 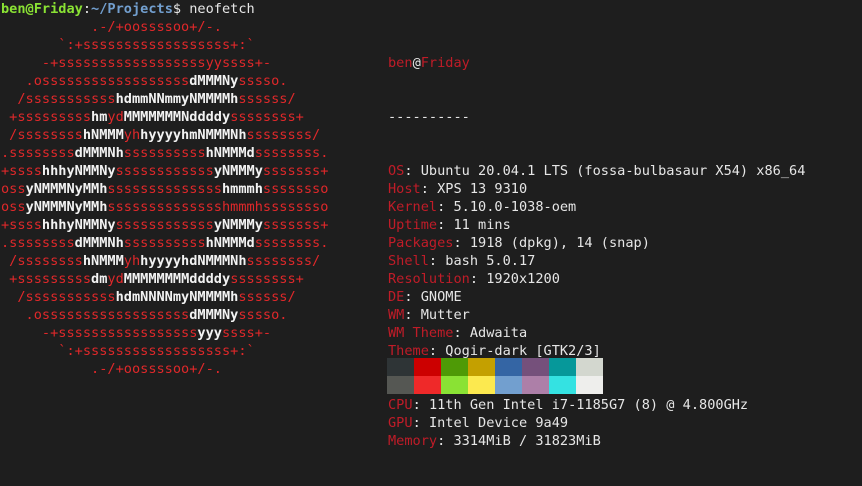 I want to click on info-value: XPS 13 9310, so click(x=482, y=189).